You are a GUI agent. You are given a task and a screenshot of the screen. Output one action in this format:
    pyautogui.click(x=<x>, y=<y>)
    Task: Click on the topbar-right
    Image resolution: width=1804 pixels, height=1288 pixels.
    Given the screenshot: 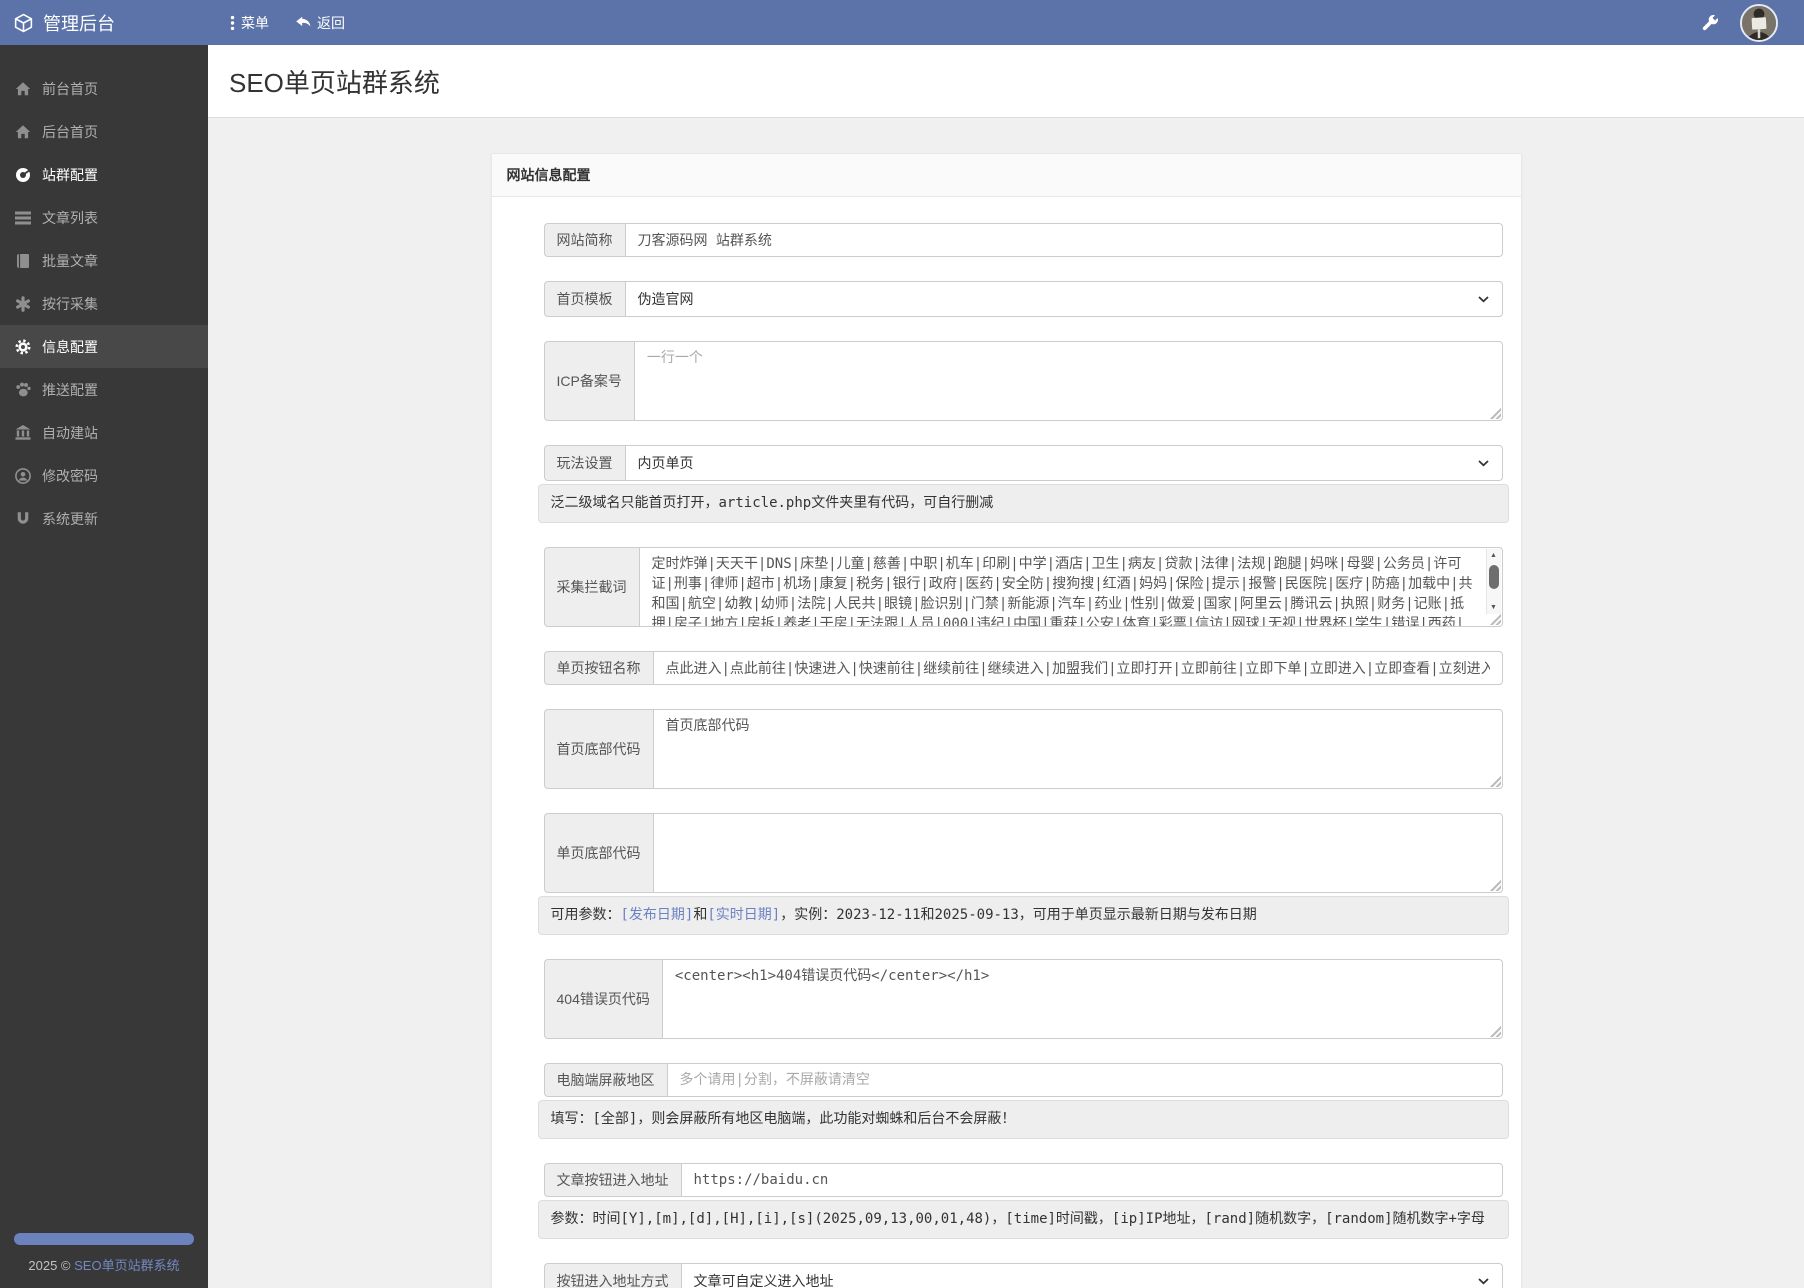 What is the action you would take?
    pyautogui.click(x=1753, y=22)
    